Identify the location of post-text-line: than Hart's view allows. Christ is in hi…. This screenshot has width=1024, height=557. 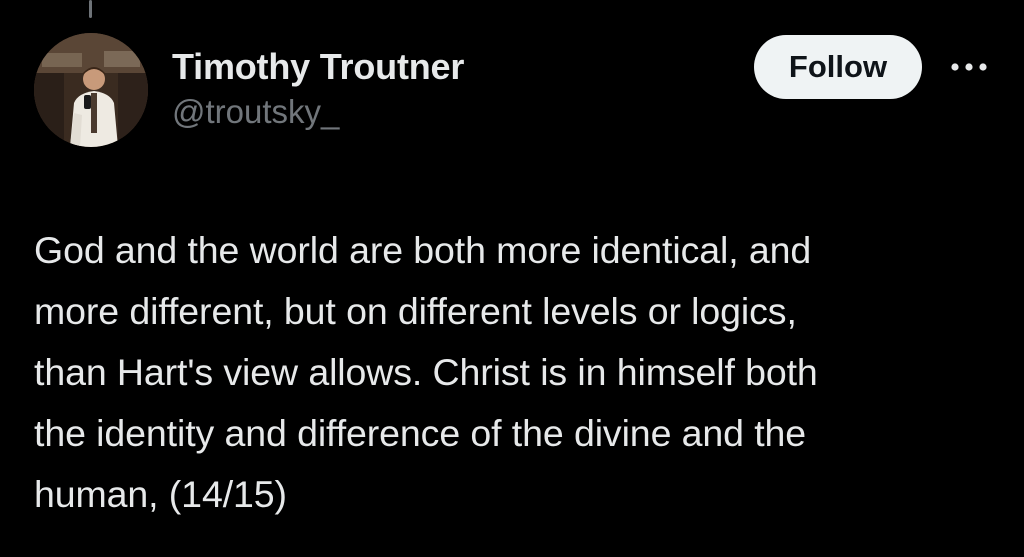
(426, 372).